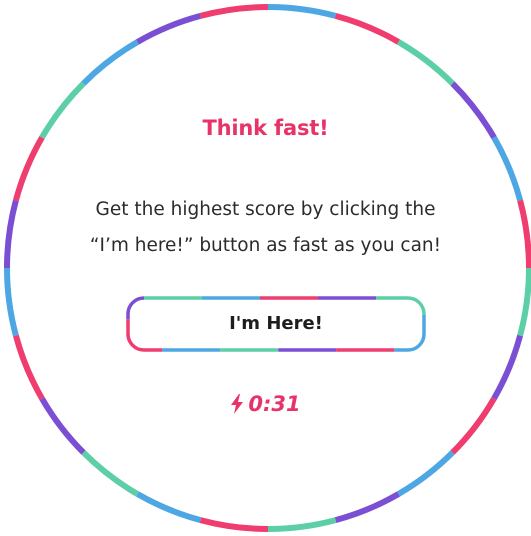 The height and width of the screenshot is (536, 531). I want to click on timer-value: 0:31, so click(274, 404).